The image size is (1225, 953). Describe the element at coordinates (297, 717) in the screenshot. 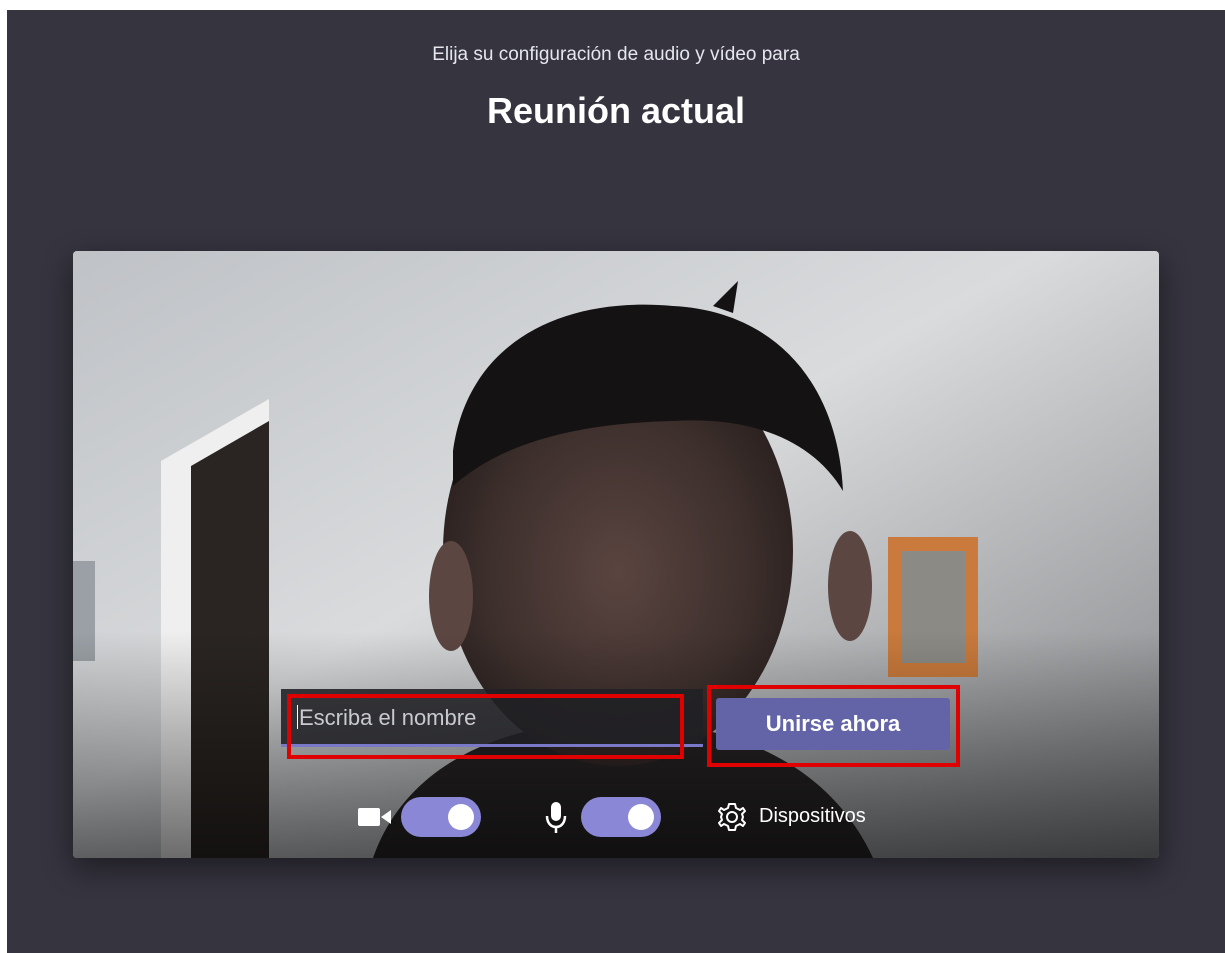

I see `text-caret` at that location.